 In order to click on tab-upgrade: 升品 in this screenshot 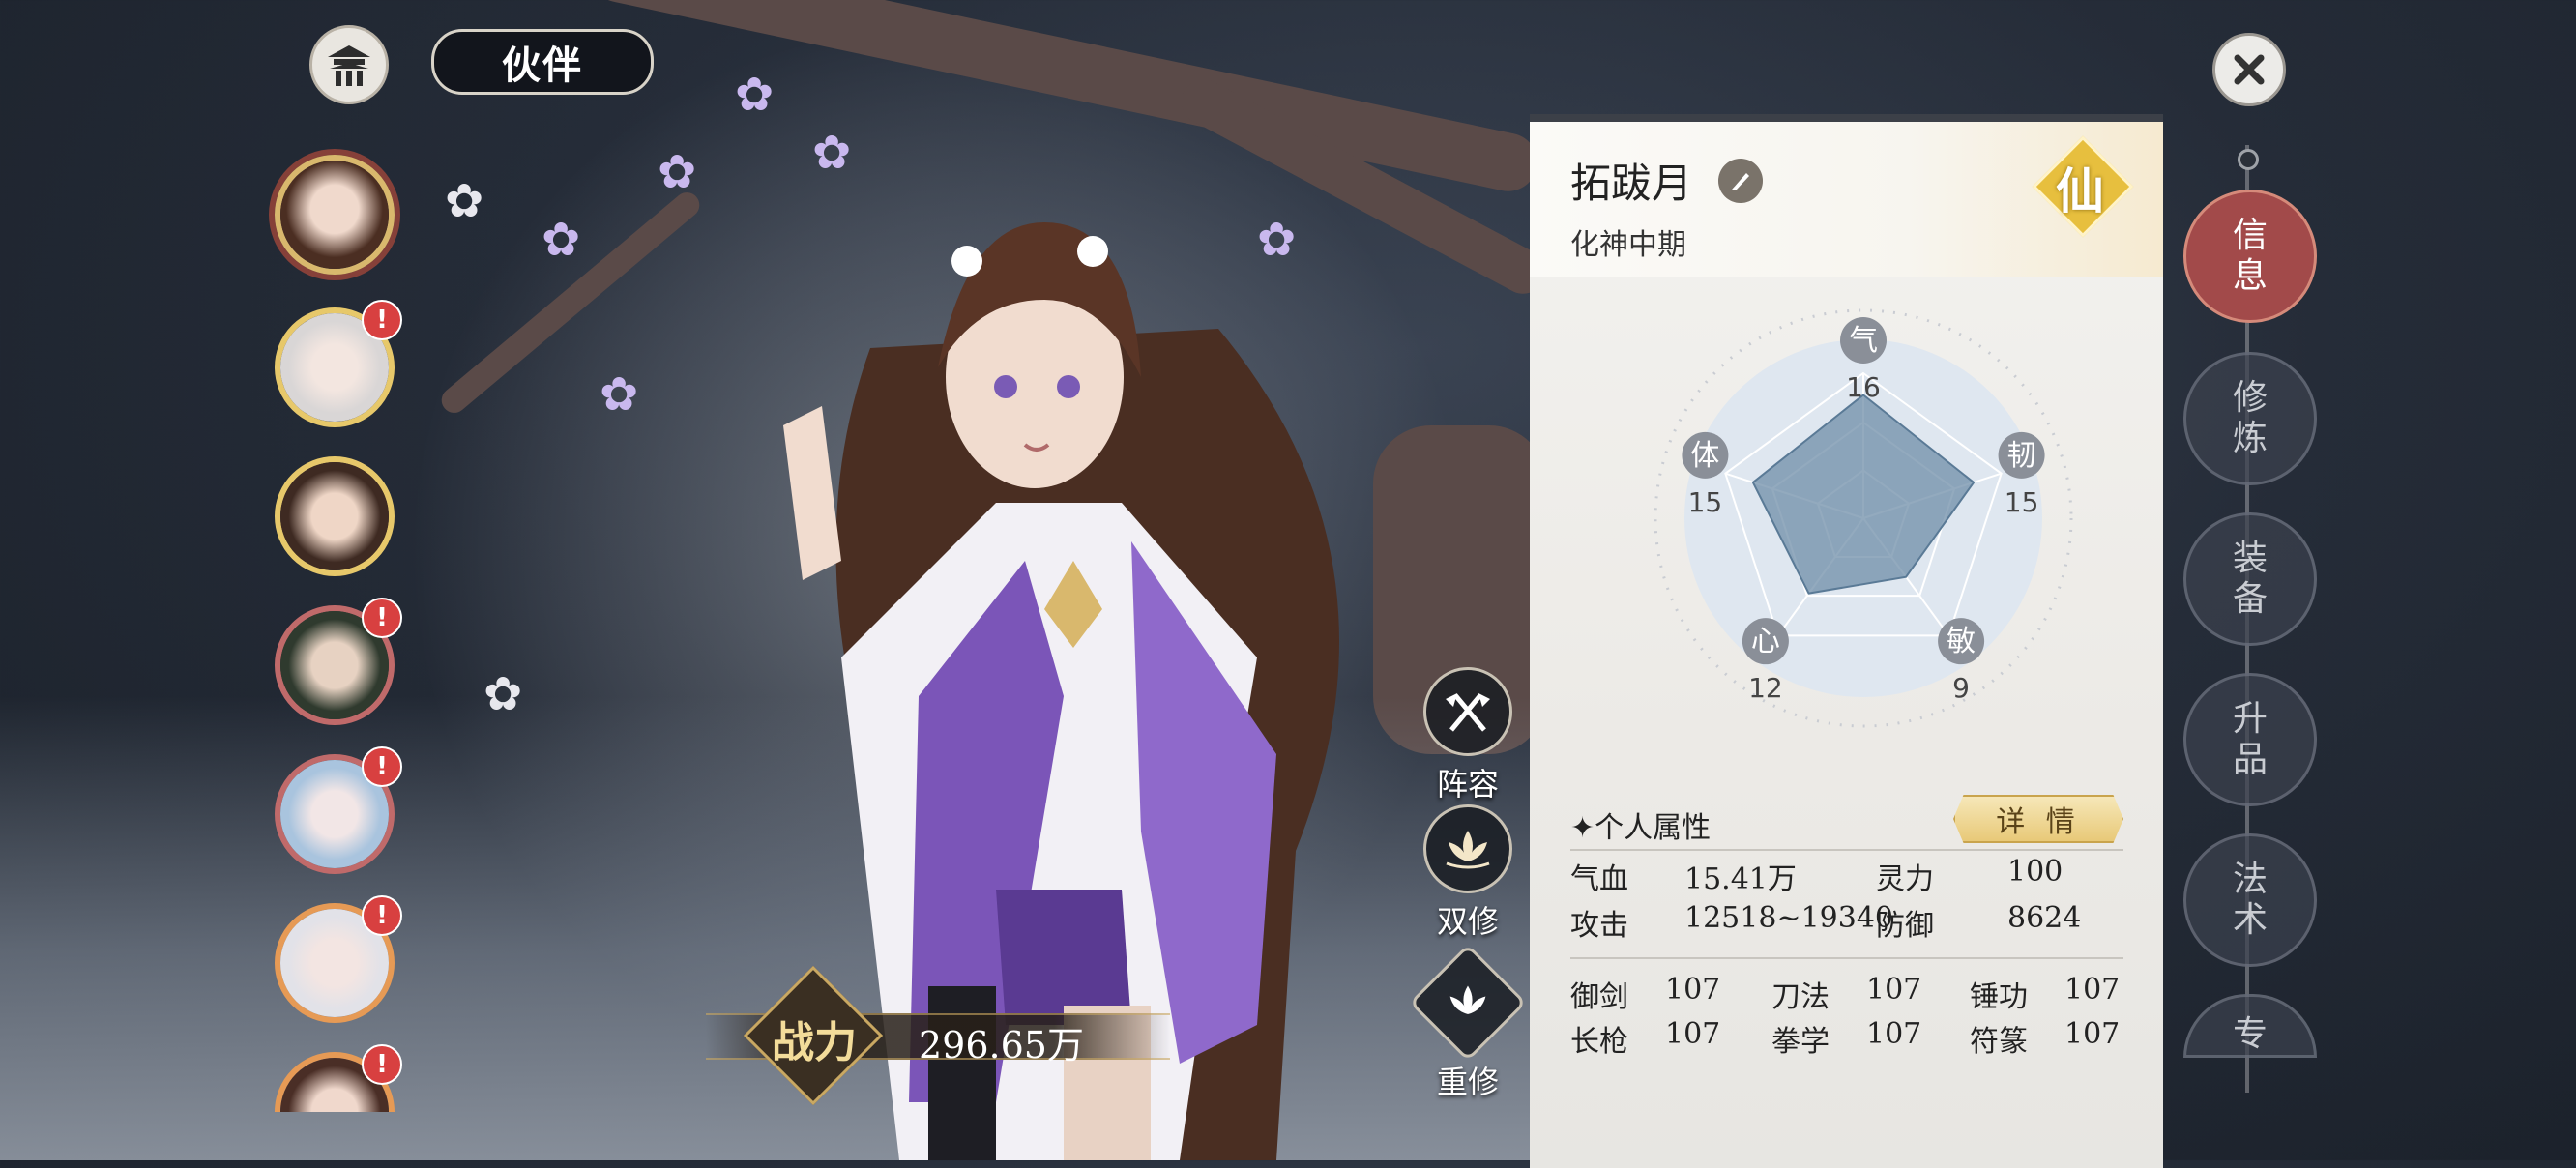, I will do `click(2250, 739)`.